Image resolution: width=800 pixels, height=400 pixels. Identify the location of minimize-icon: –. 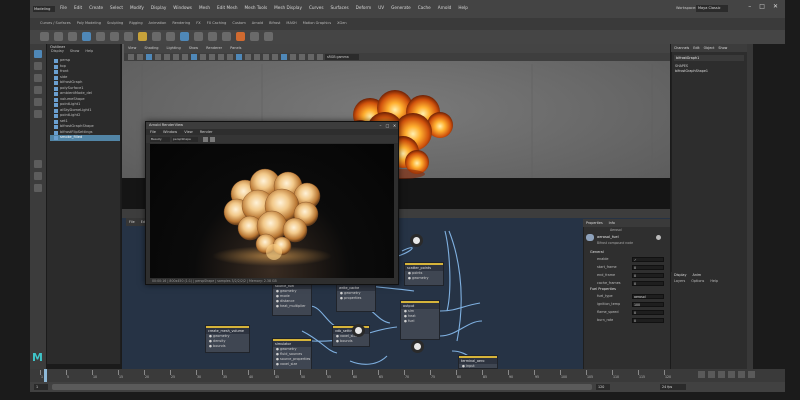
(749, 8).